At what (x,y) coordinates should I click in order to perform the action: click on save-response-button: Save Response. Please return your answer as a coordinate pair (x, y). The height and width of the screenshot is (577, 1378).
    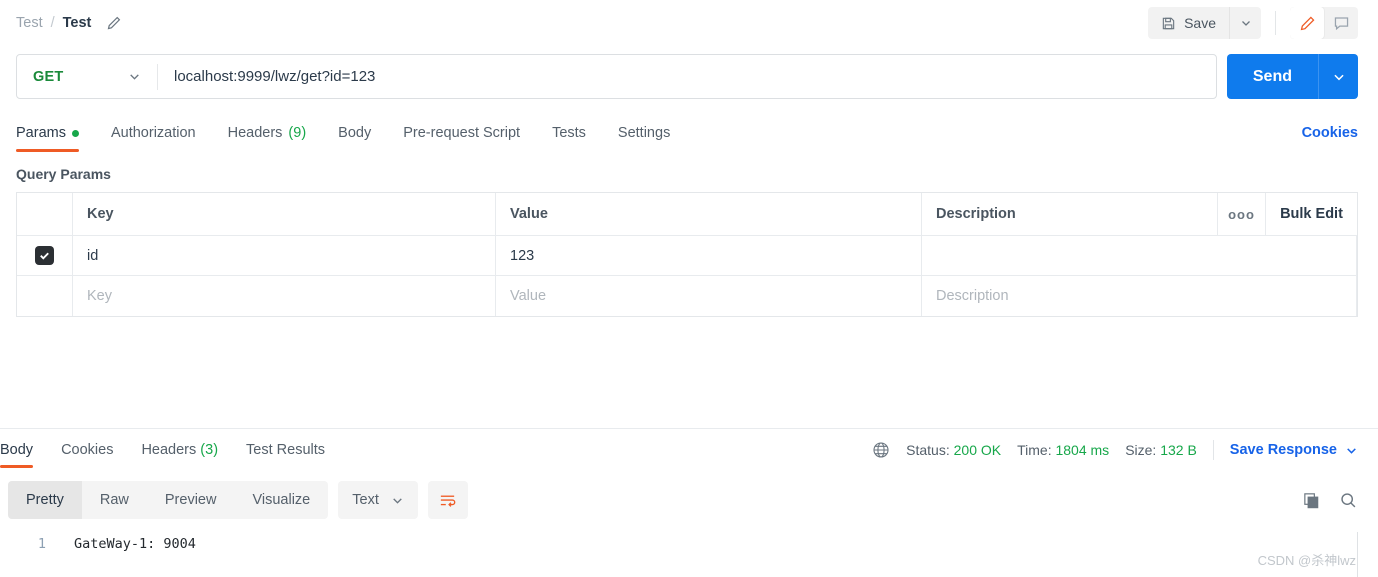
    Looking at the image, I should click on (1294, 450).